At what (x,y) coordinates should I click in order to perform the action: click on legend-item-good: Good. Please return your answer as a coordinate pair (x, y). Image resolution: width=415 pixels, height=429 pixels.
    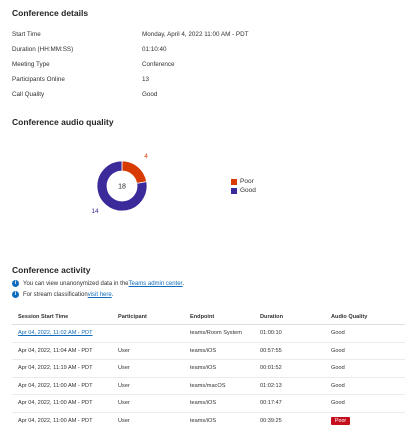
    Looking at the image, I should click on (243, 190).